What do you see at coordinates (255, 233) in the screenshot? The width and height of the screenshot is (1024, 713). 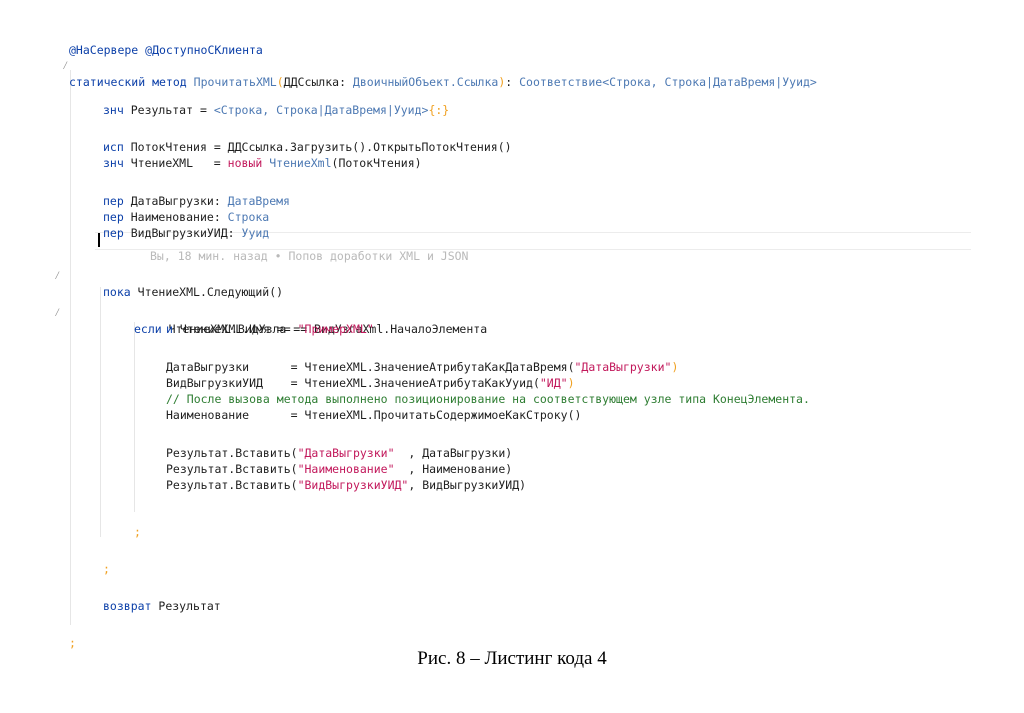 I see `type-name: Ууид` at bounding box center [255, 233].